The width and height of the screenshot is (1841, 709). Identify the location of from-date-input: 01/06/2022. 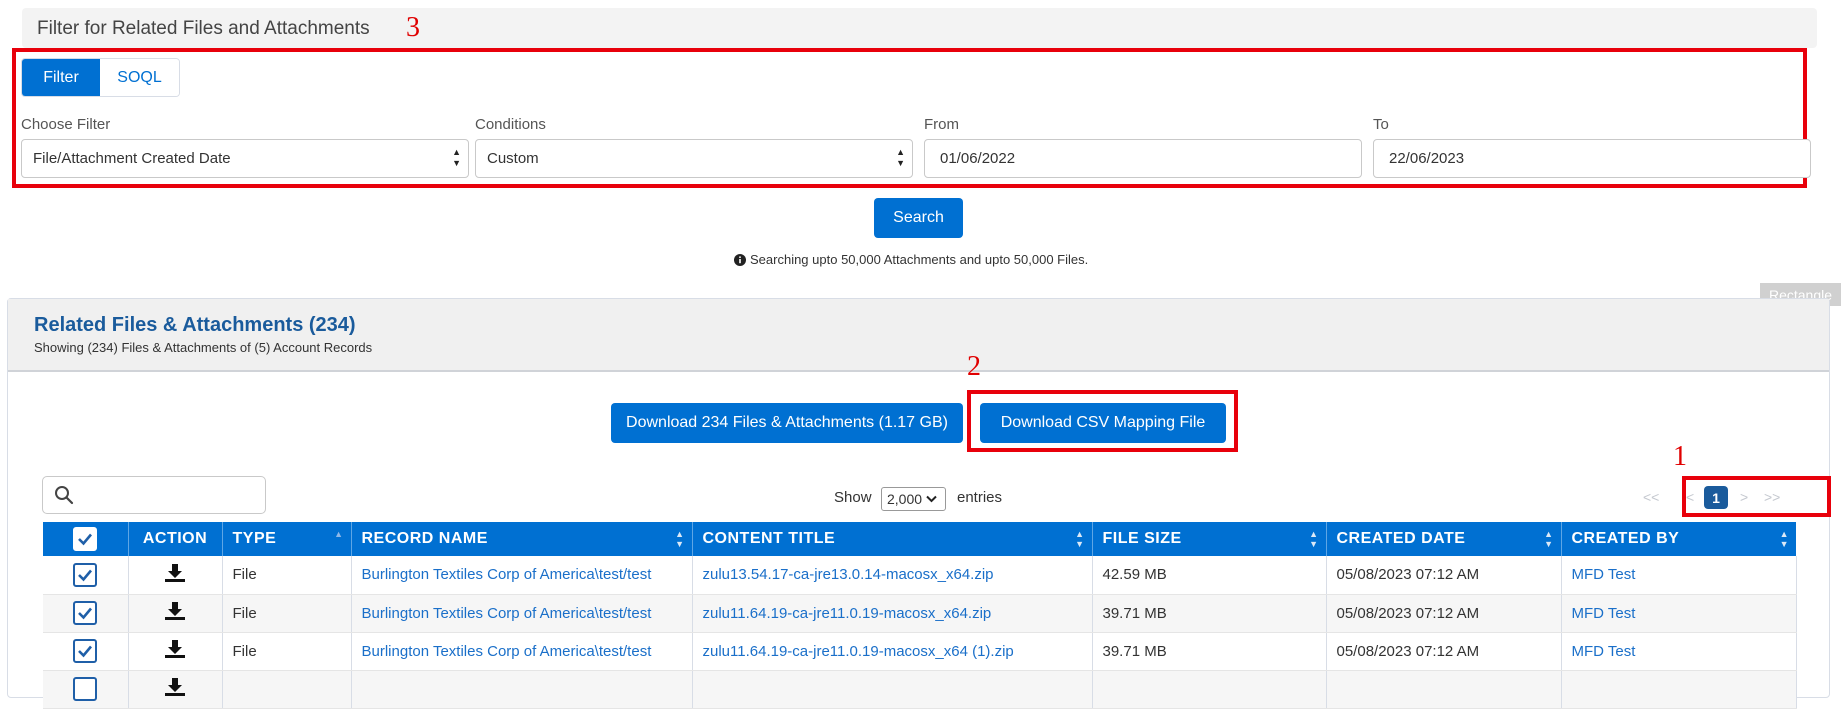
(1143, 158).